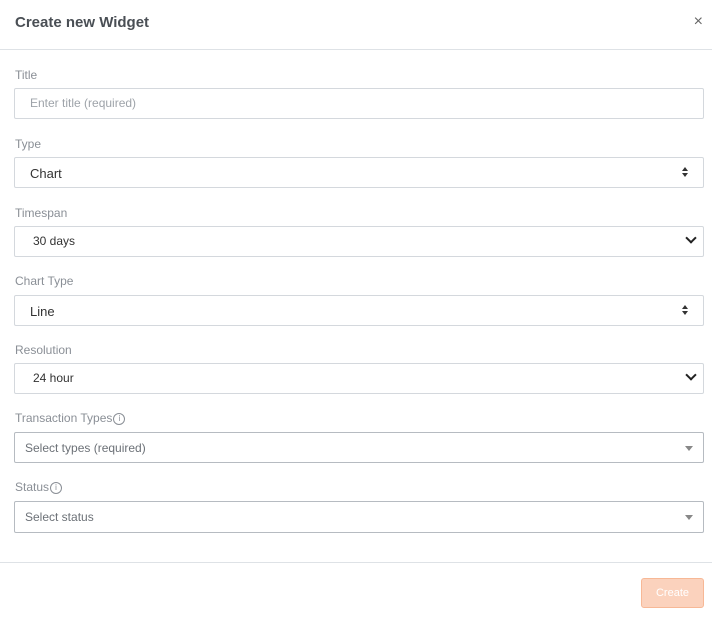 Image resolution: width=712 pixels, height=621 pixels. Describe the element at coordinates (359, 517) in the screenshot. I see `status-select: Select status` at that location.